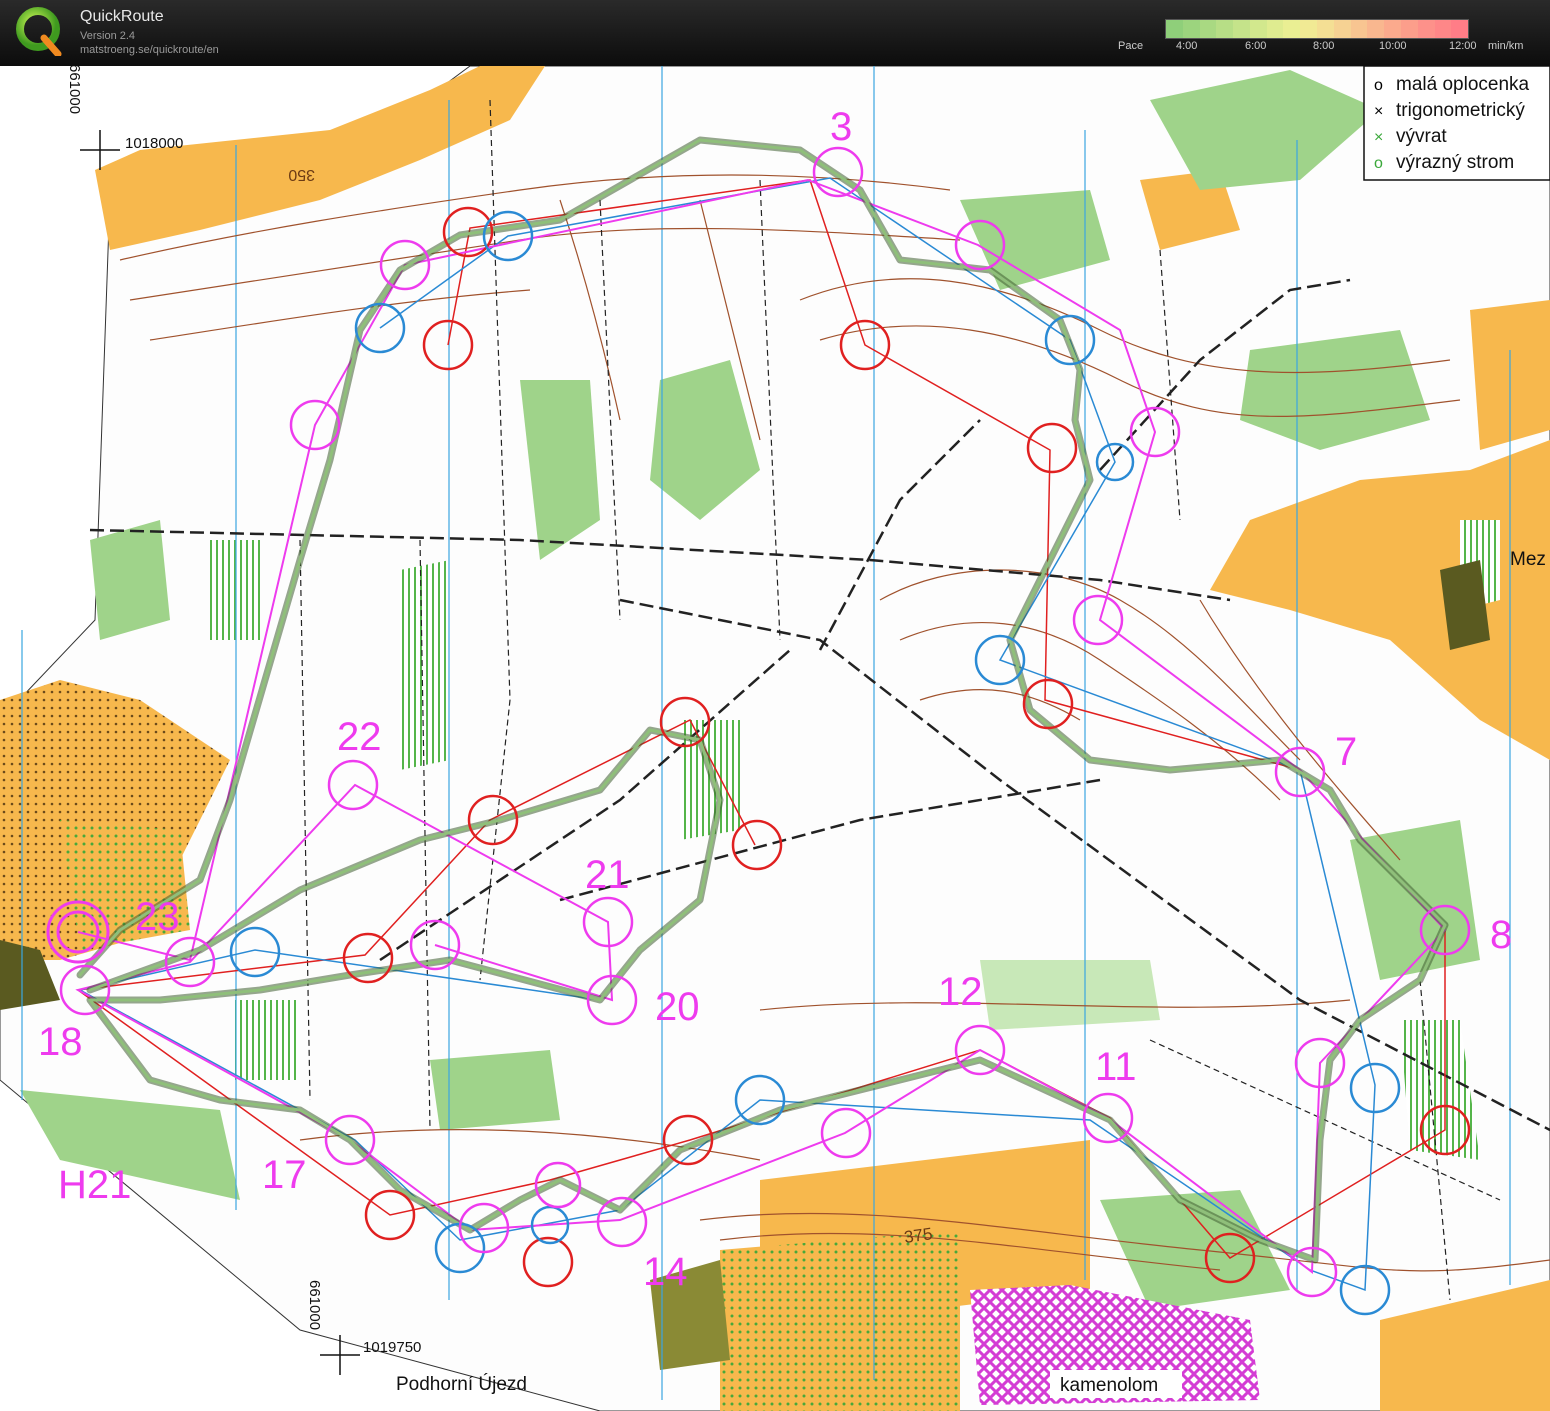  I want to click on control-number: 3, so click(841, 127).